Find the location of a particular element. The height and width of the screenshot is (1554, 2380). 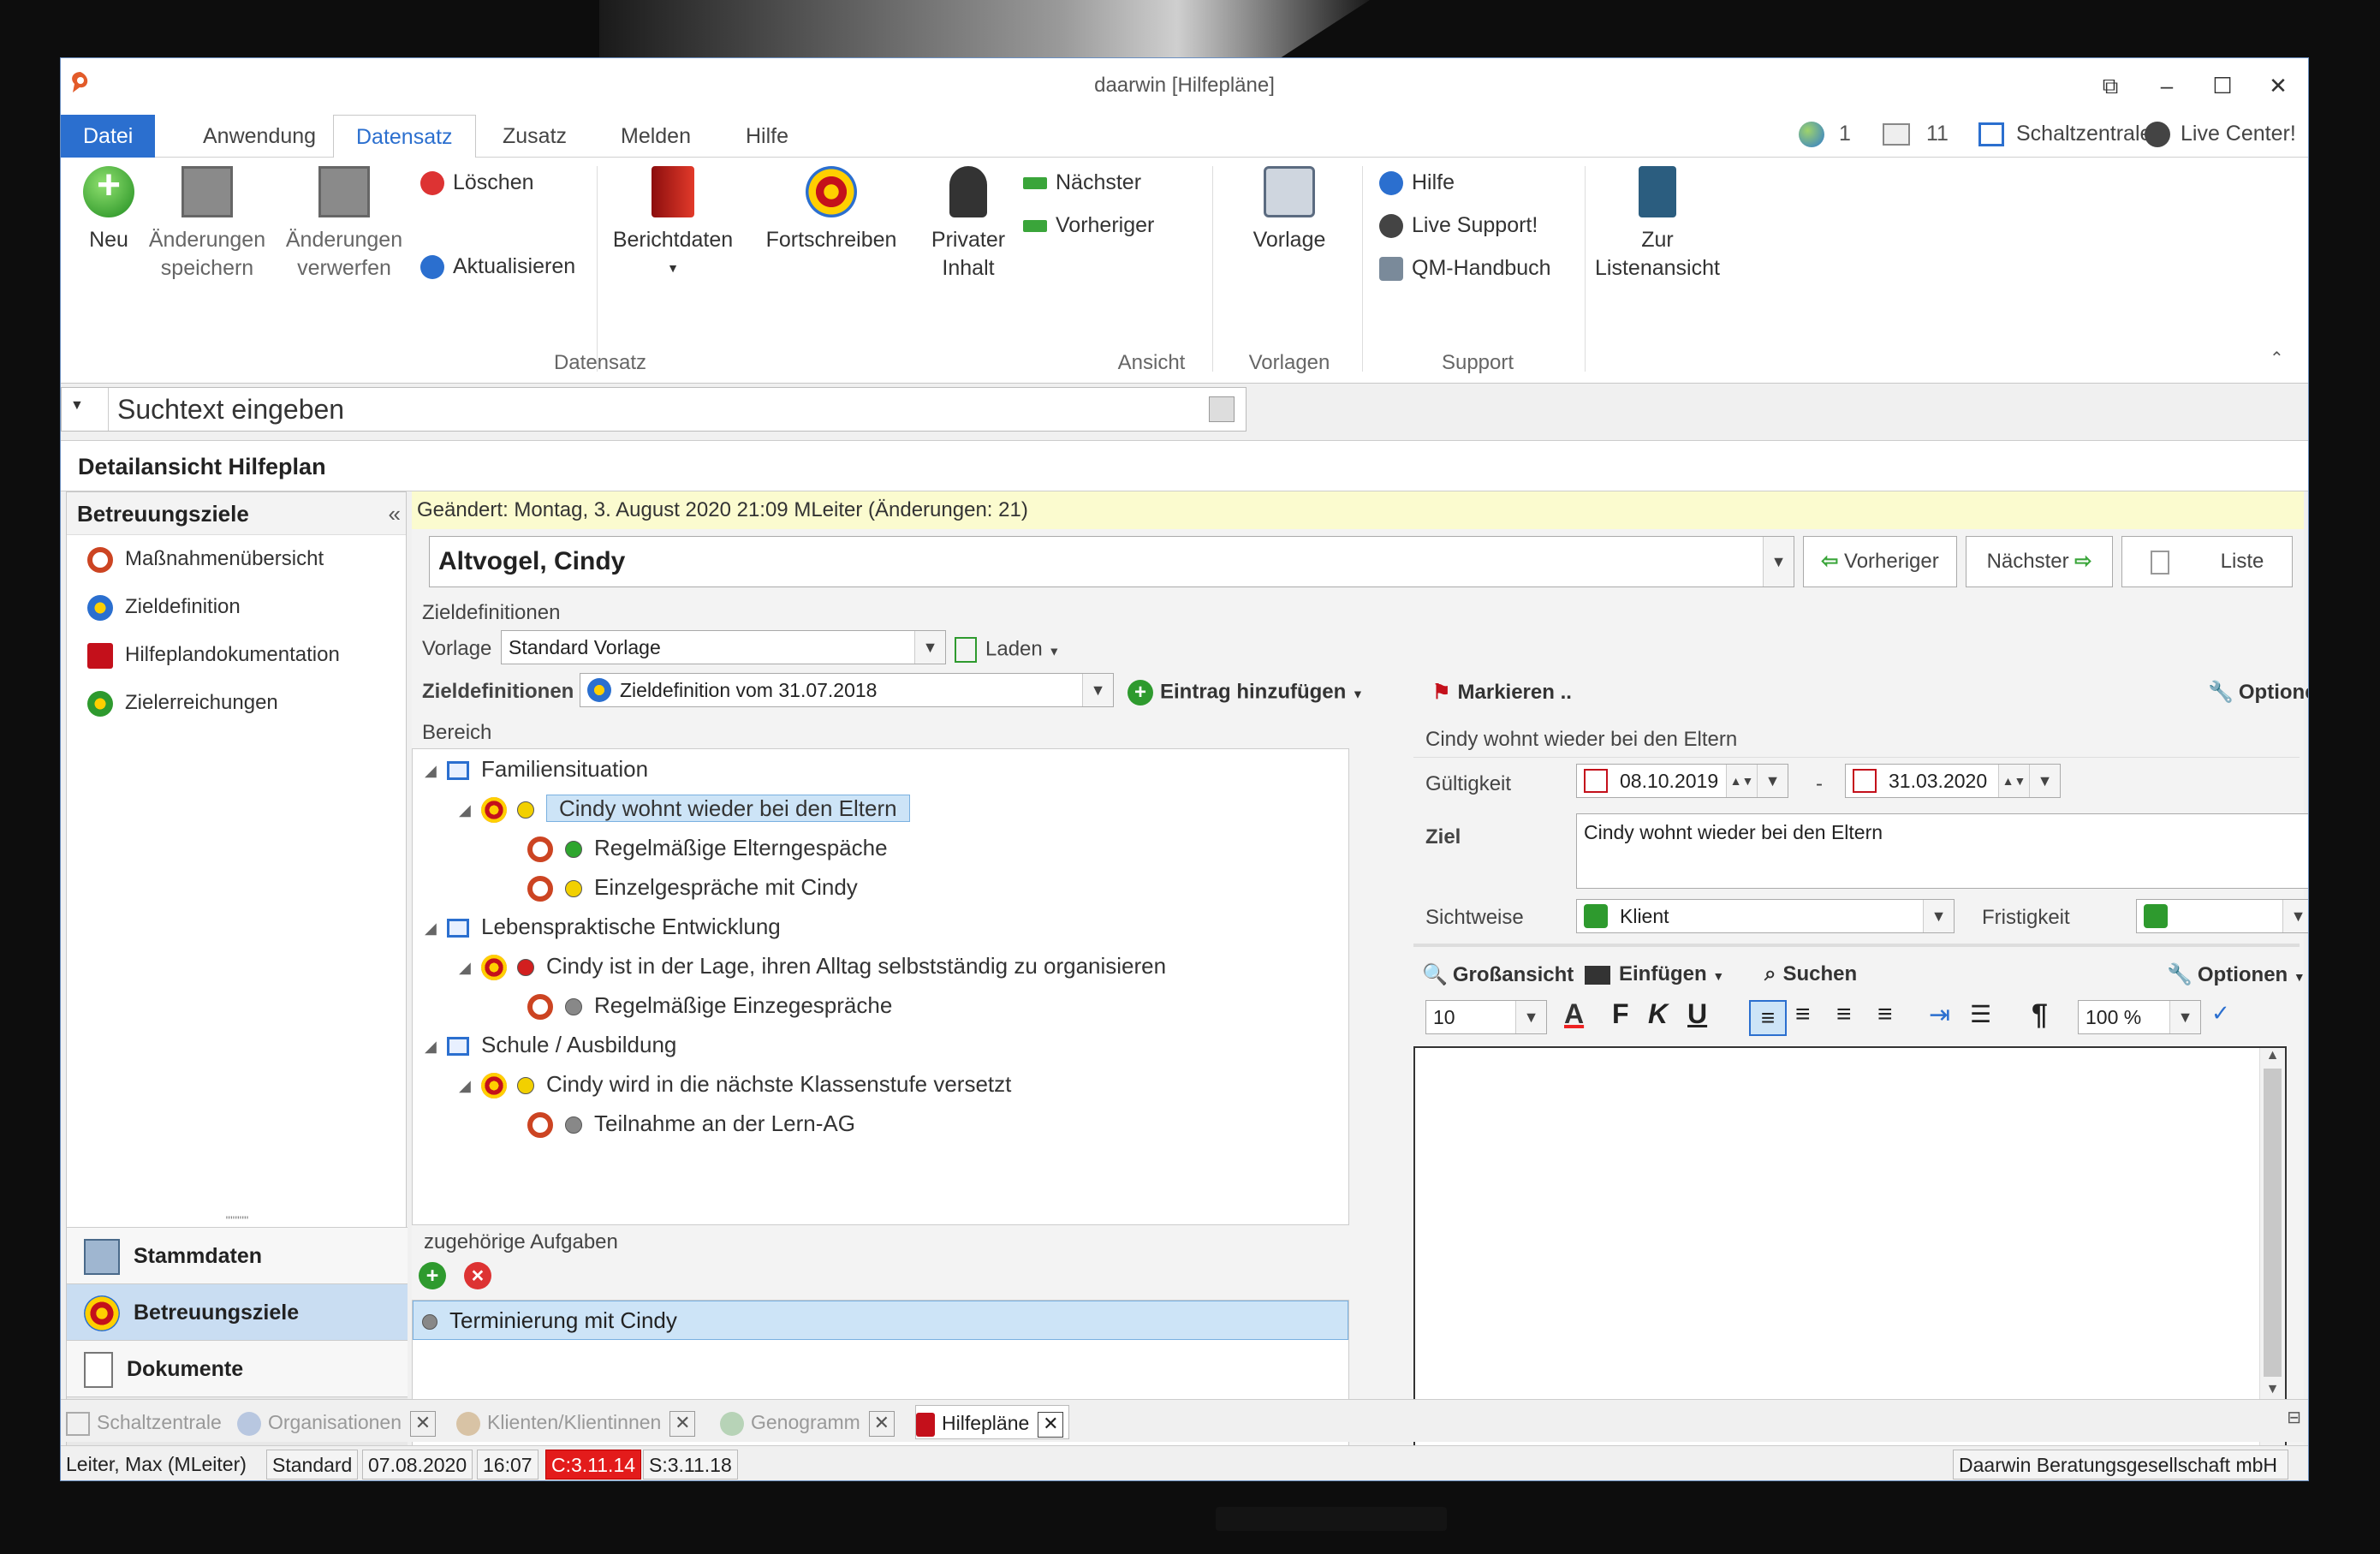

tab-anwendung: Anwendung is located at coordinates (259, 136).